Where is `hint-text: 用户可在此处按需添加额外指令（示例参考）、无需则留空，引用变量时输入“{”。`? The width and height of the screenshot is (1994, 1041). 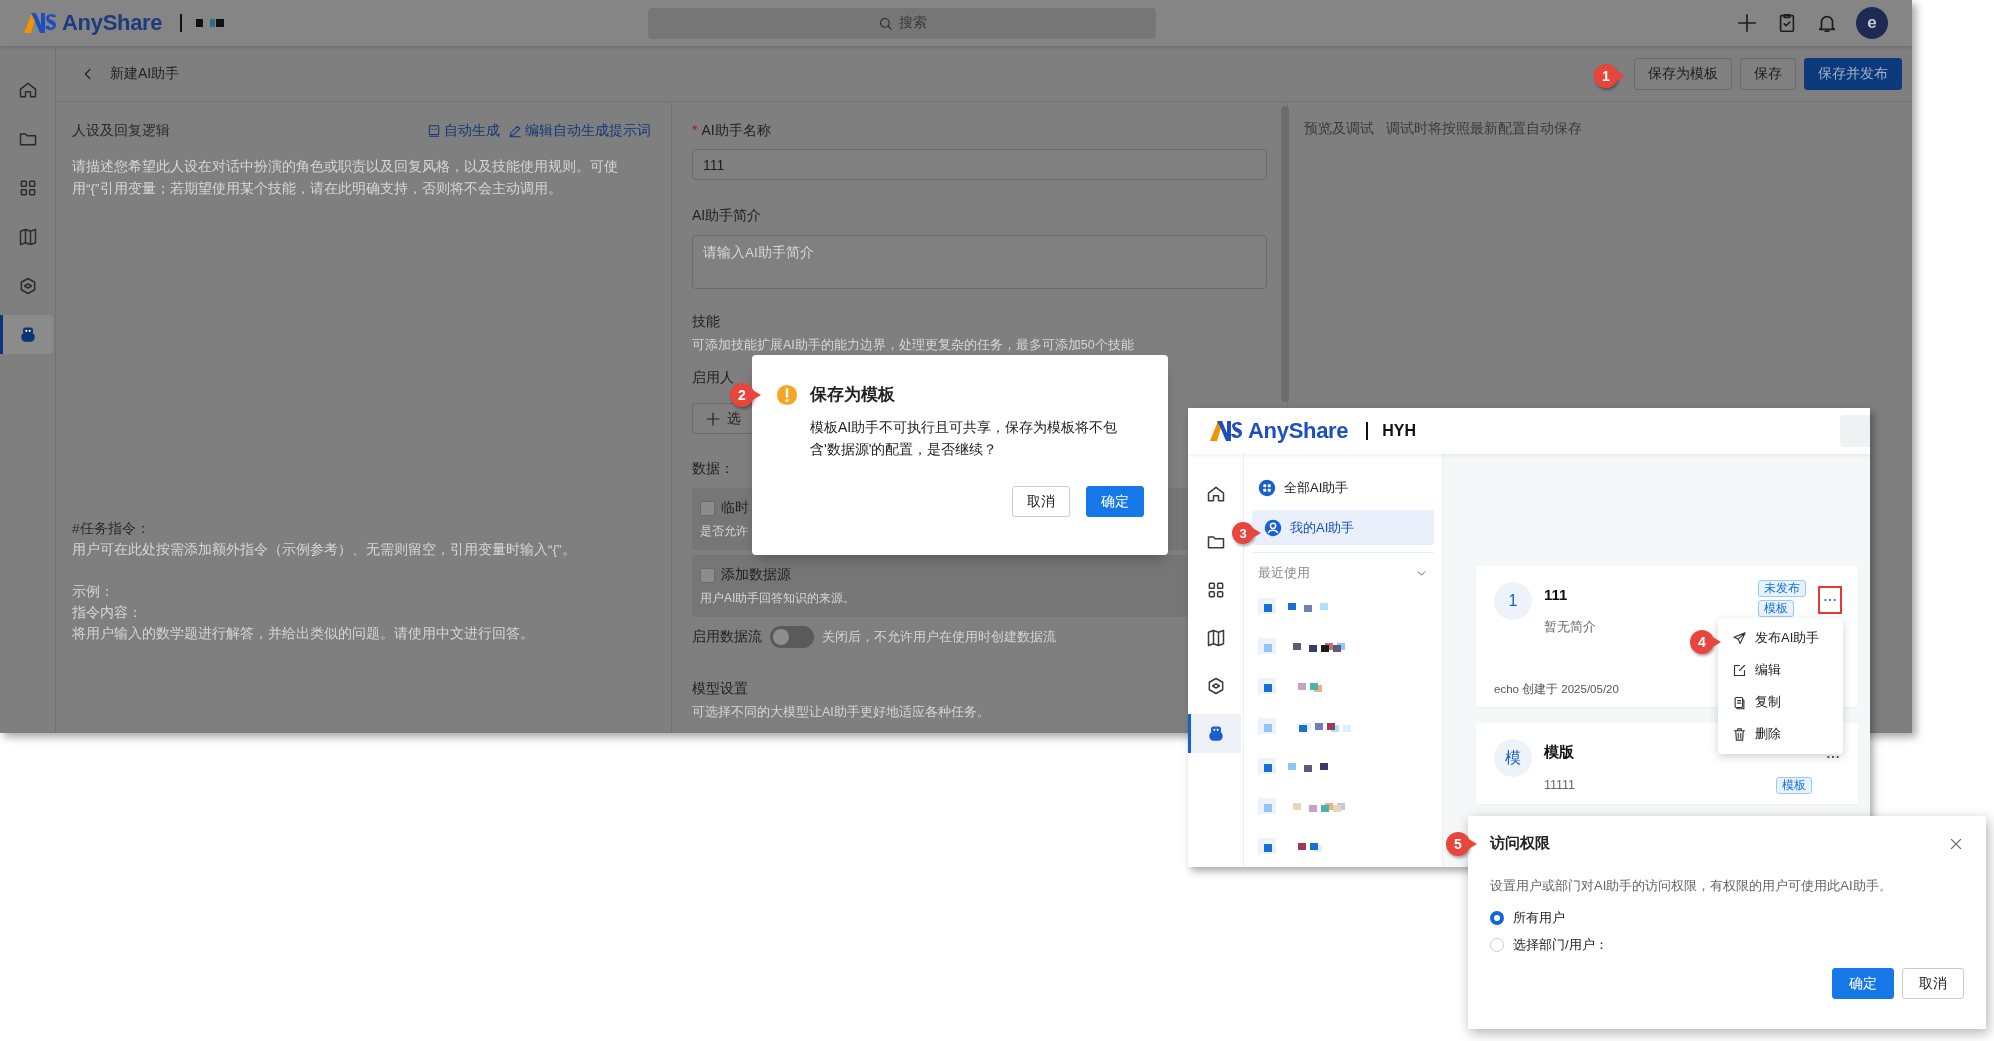
hint-text: 用户可在此处按需添加额外指令（示例参考）、无需则留空，引用变量时输入“{”。 is located at coordinates (324, 550).